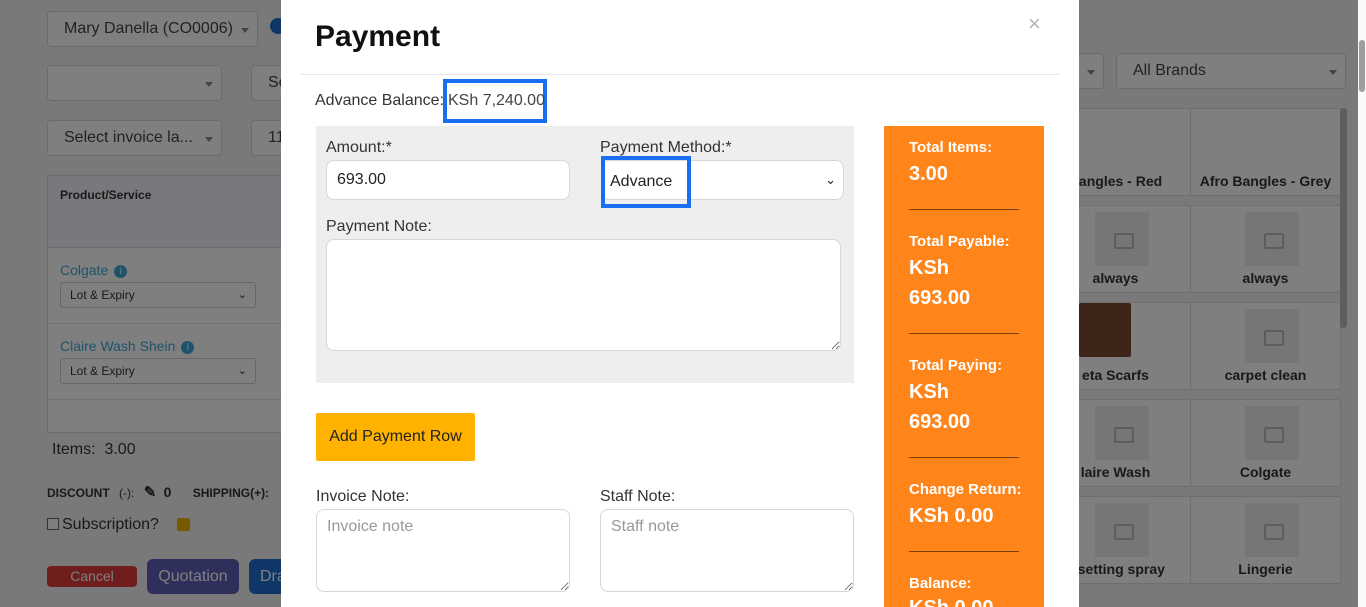 The image size is (1366, 607). What do you see at coordinates (1034, 24) in the screenshot?
I see `close-icon: ×` at bounding box center [1034, 24].